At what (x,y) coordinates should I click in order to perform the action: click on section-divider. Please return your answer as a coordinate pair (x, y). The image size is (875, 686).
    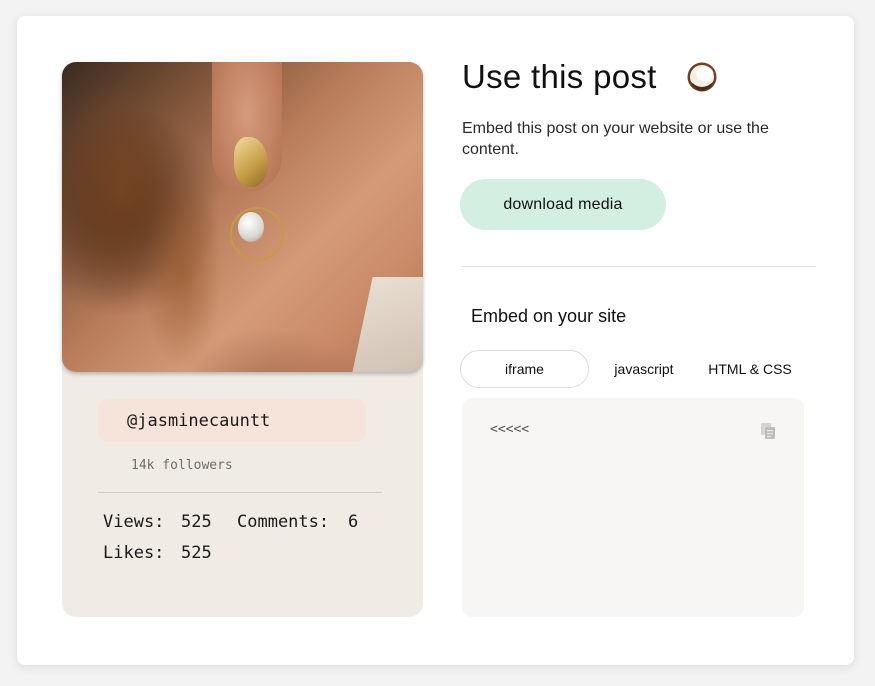
    Looking at the image, I should click on (638, 266).